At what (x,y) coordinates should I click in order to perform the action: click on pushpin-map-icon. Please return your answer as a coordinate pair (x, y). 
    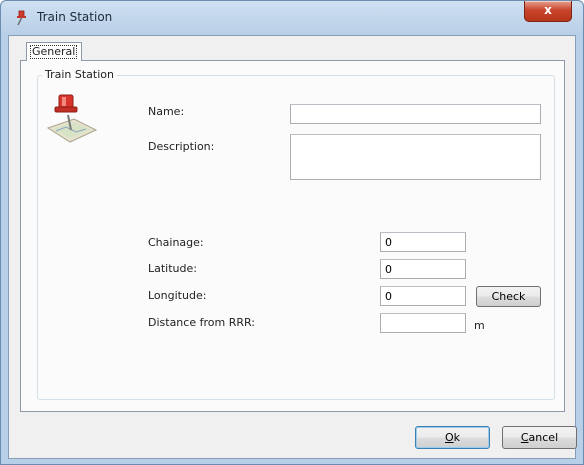
    Looking at the image, I should click on (72, 118).